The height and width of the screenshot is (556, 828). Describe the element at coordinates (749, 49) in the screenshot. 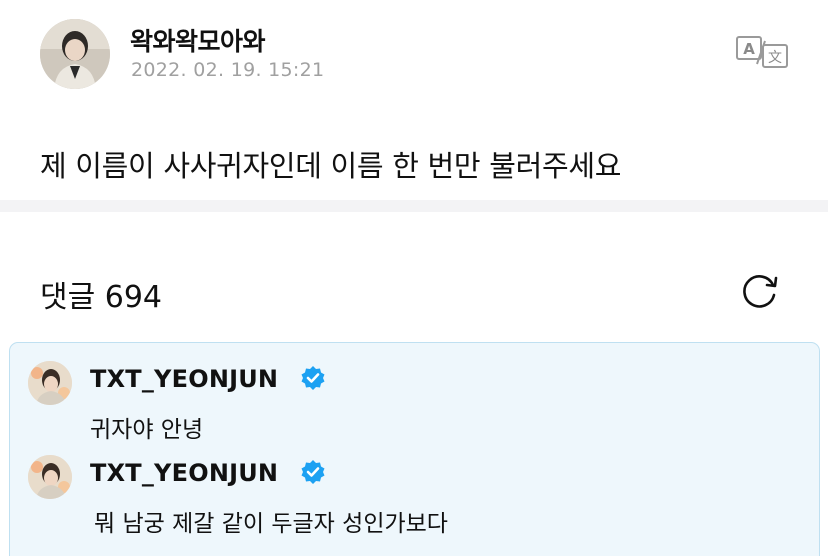

I see `svg-text: A` at that location.